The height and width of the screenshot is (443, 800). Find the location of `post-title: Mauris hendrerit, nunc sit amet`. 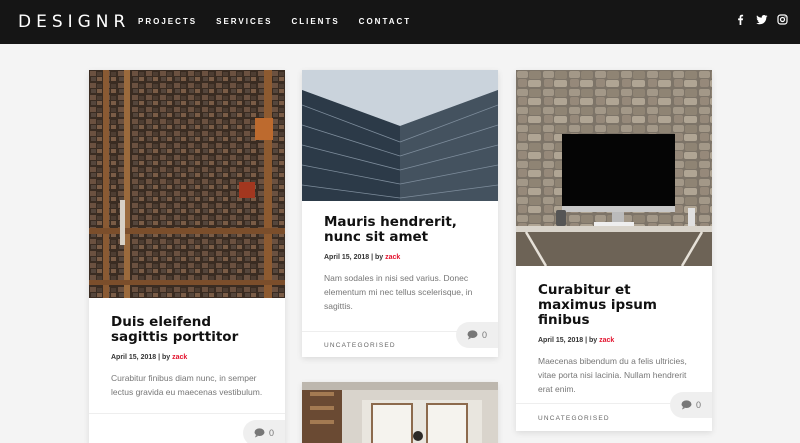

post-title: Mauris hendrerit, nunc sit amet is located at coordinates (400, 230).